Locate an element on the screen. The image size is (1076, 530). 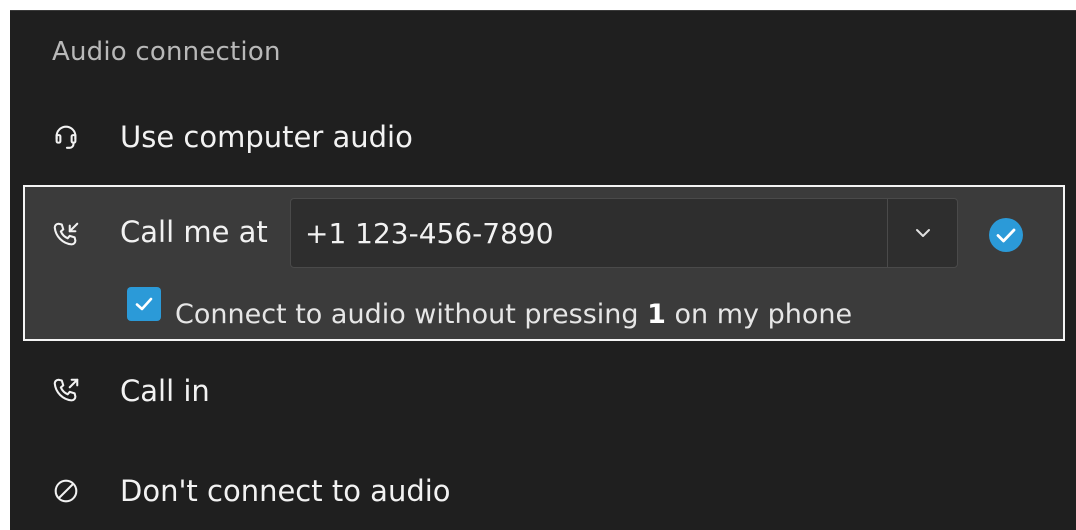
option-use-computer-audio: Use computer audio is located at coordinates (543, 137).